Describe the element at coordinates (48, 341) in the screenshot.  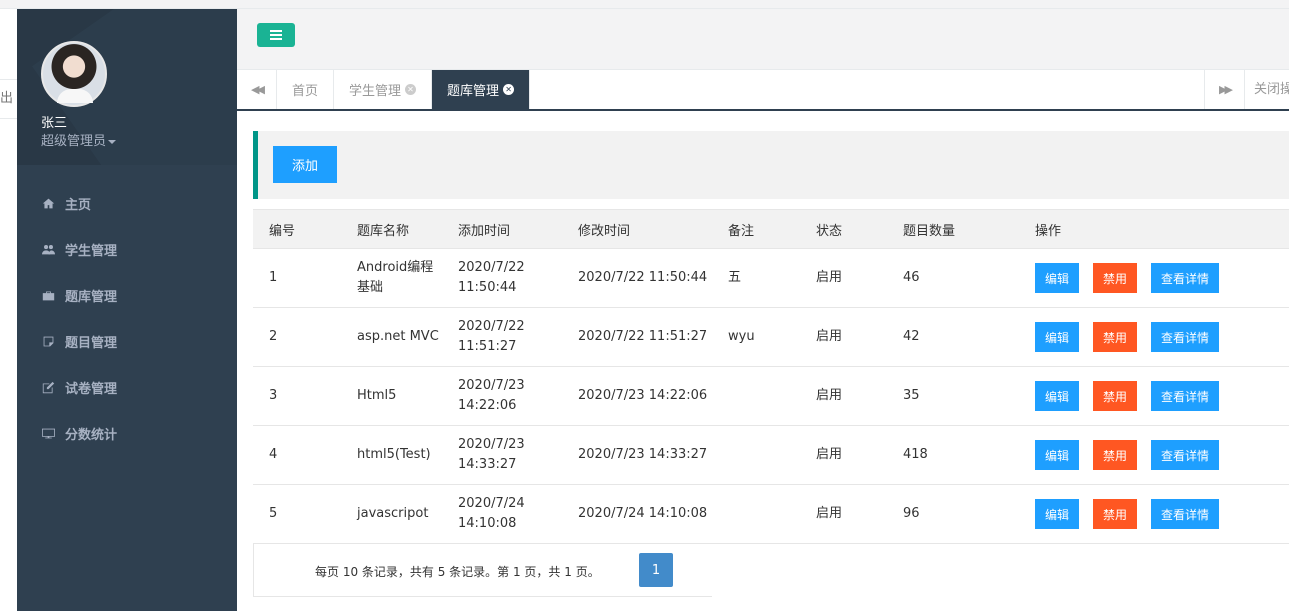
I see `note-icon` at that location.